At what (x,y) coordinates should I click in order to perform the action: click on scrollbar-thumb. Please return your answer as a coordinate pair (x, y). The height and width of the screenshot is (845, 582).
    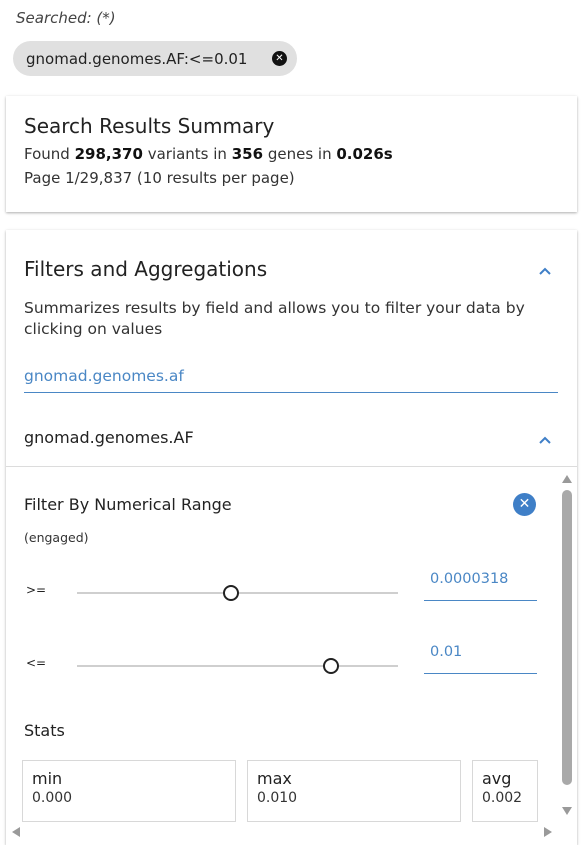
    Looking at the image, I should click on (567, 637).